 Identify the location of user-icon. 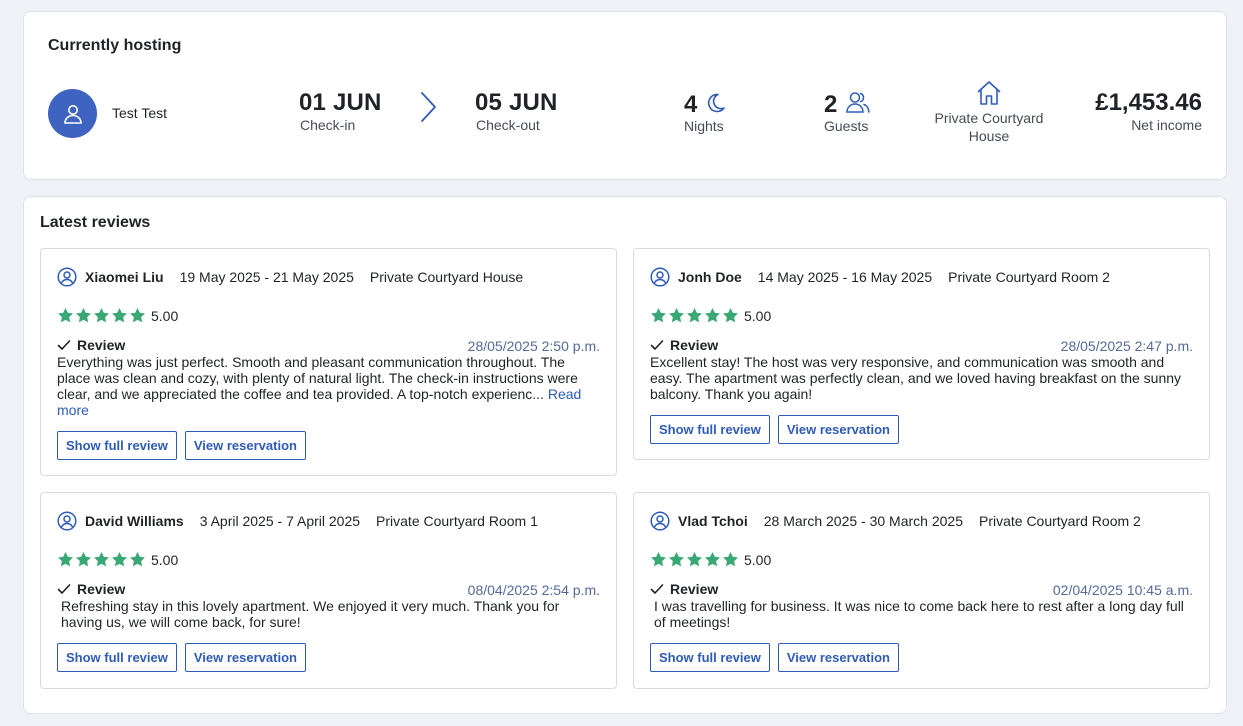
(72, 114).